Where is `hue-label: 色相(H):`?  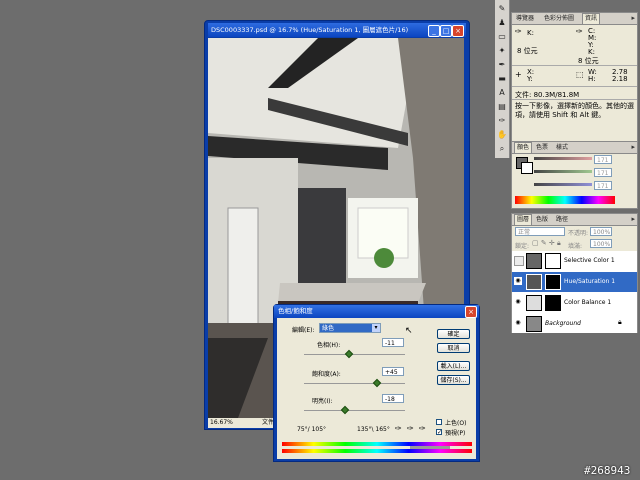
hue-label: 色相(H): is located at coordinates (329, 345).